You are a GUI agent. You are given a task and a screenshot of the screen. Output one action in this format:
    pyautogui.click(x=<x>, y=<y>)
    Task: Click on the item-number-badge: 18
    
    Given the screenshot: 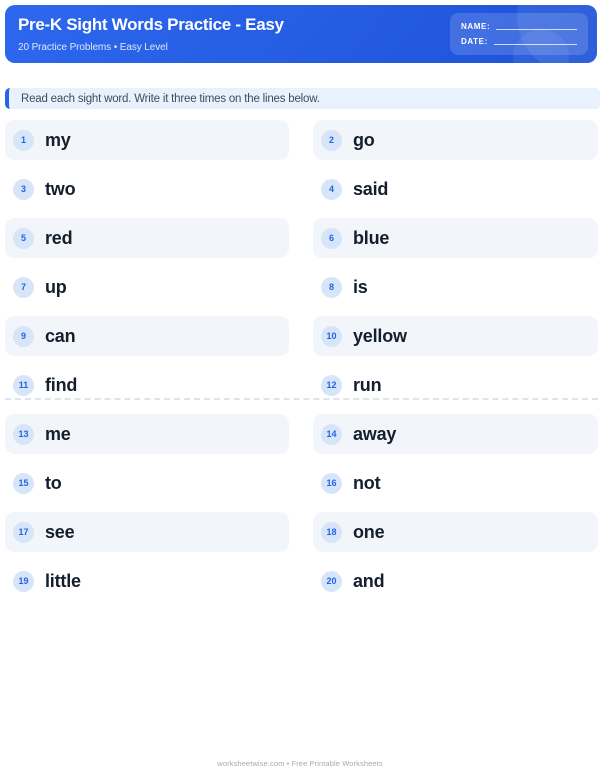 What is the action you would take?
    pyautogui.click(x=331, y=532)
    